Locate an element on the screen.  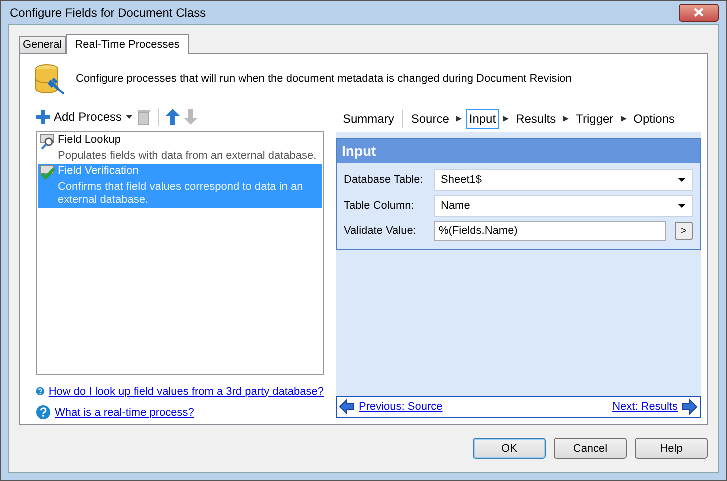
step-tab: Results is located at coordinates (536, 119).